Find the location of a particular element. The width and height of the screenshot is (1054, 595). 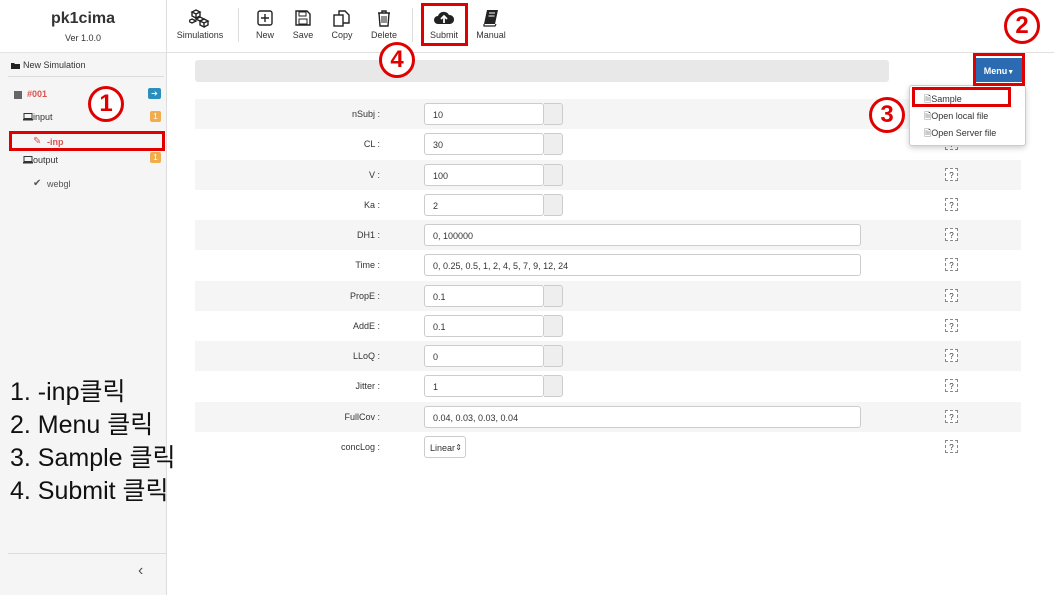

laptop-icon is located at coordinates (28, 160).